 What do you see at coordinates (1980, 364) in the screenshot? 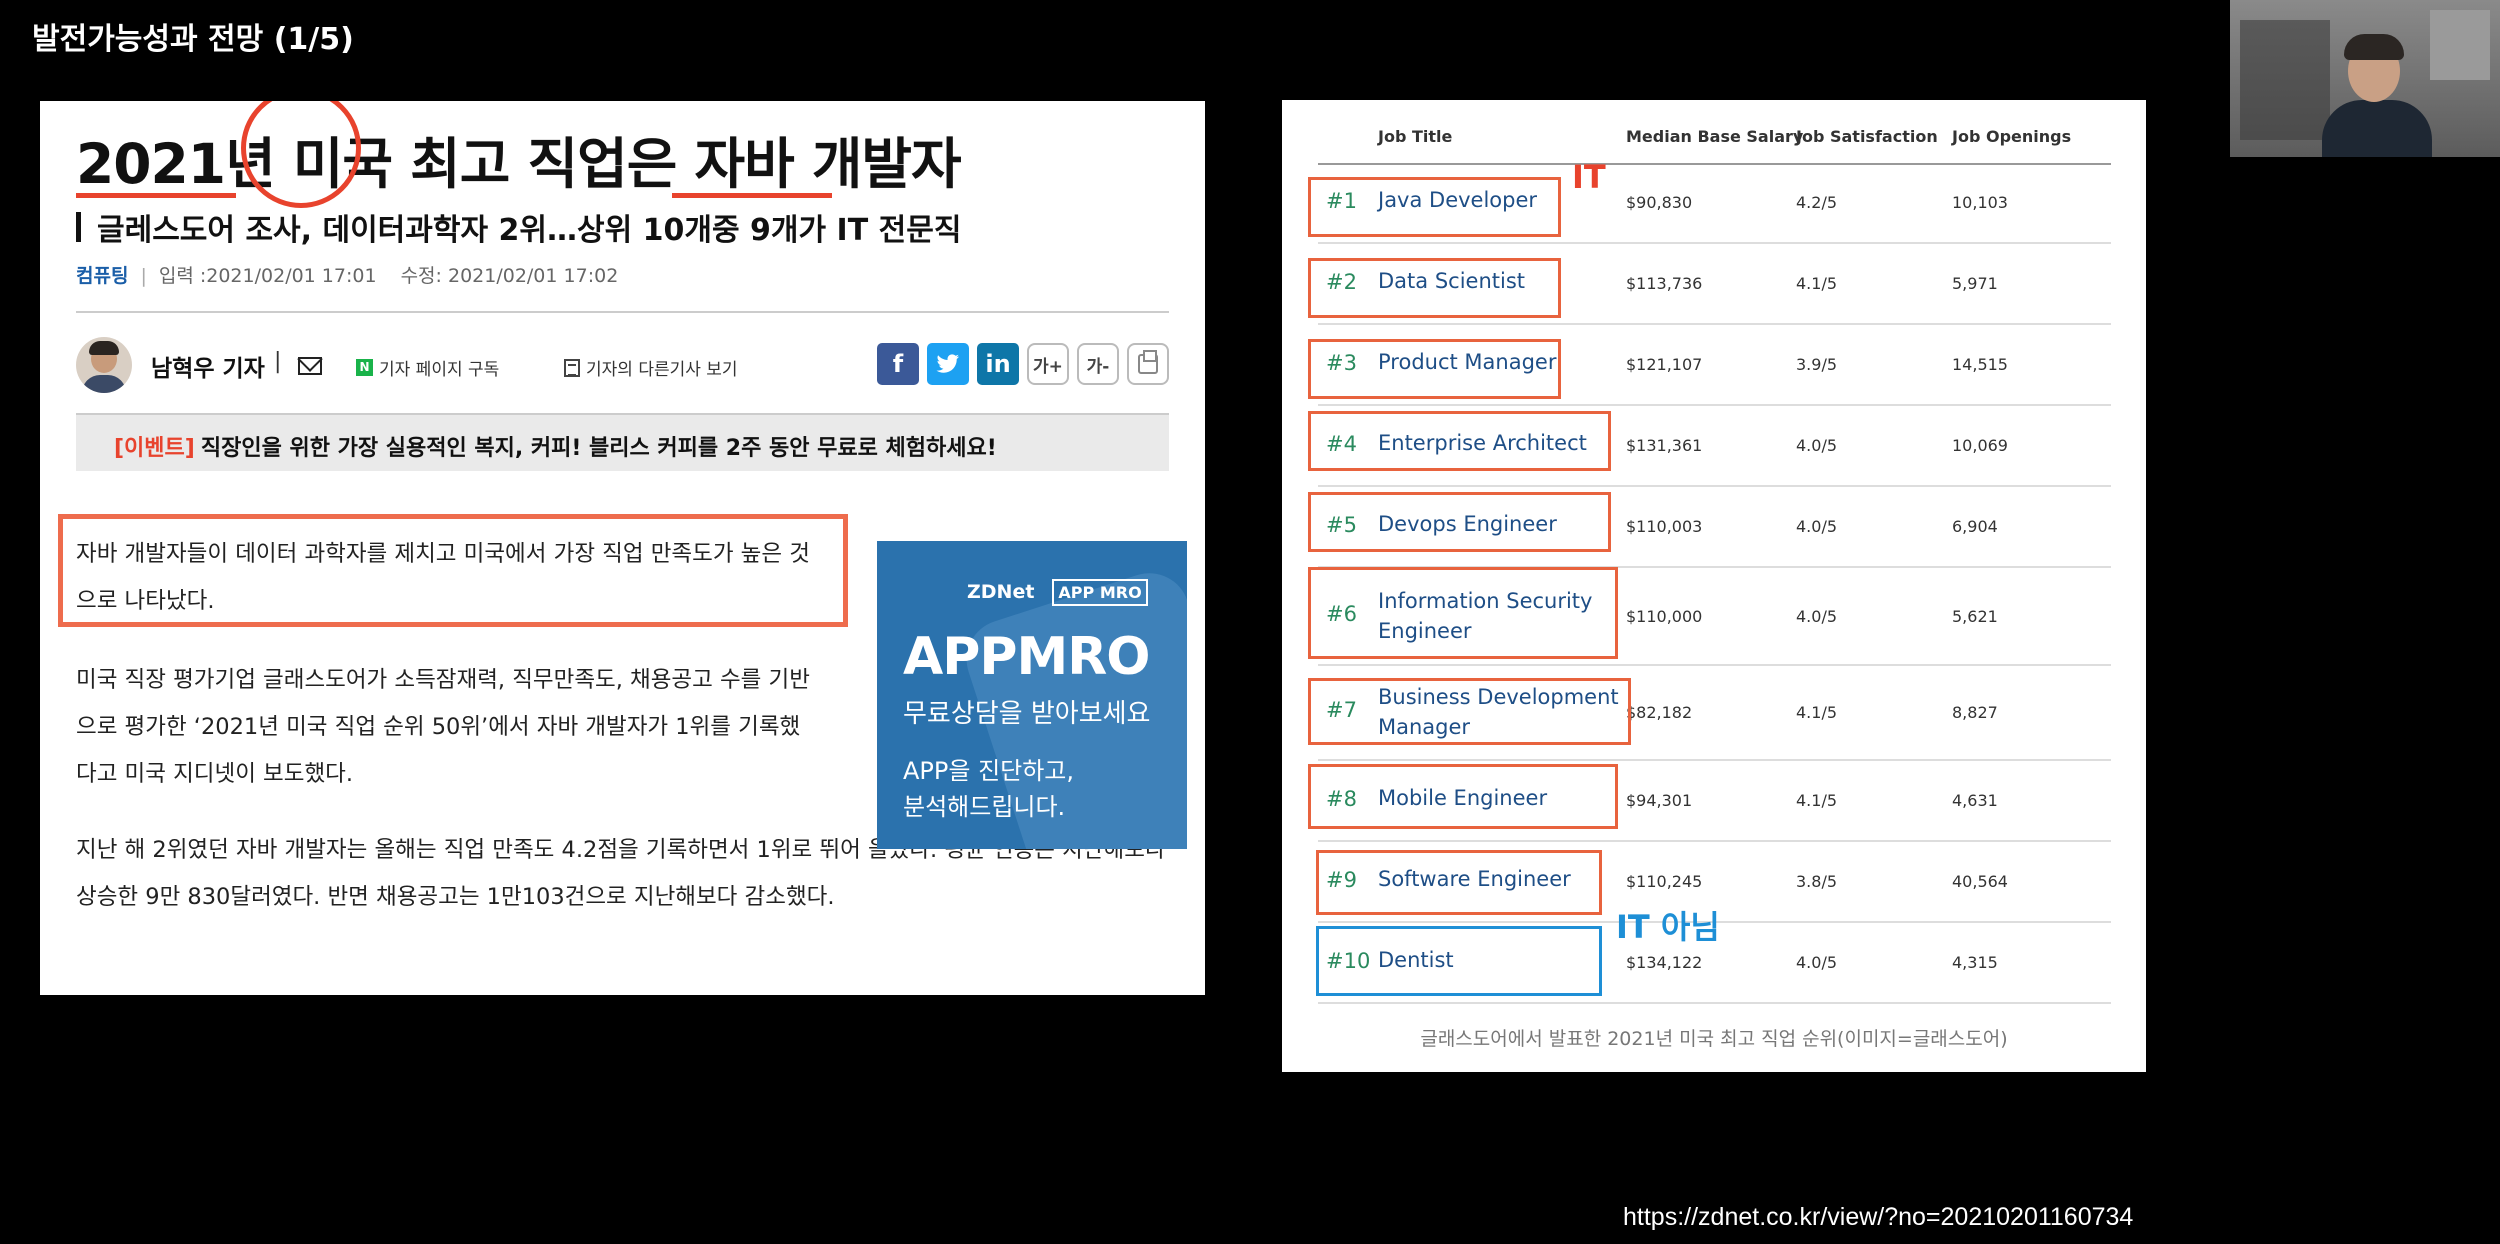
I see `row-openings: 14,515` at bounding box center [1980, 364].